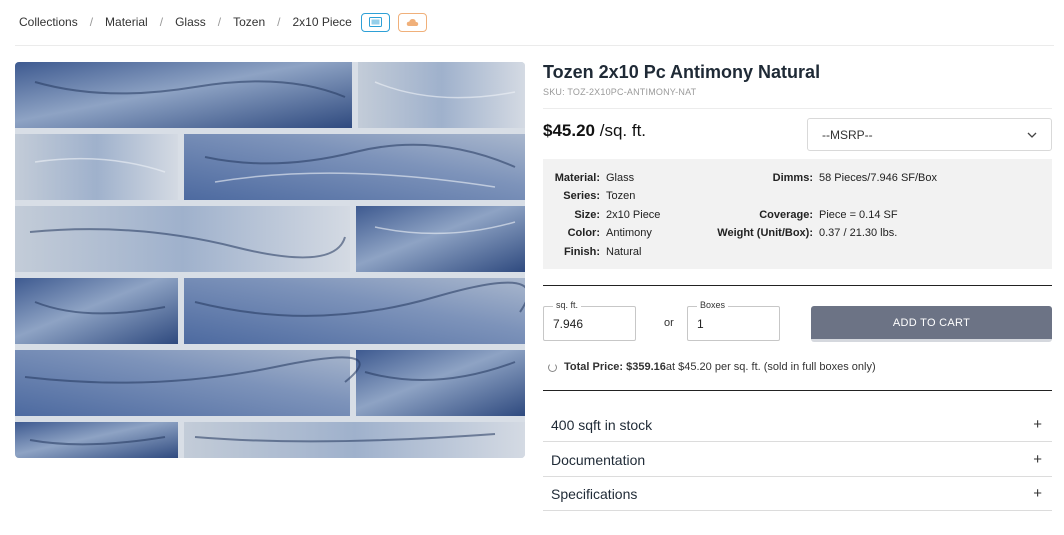 The width and height of the screenshot is (1064, 535). I want to click on breadcrumb-2x10-piece: 2x10 Piece, so click(321, 22).